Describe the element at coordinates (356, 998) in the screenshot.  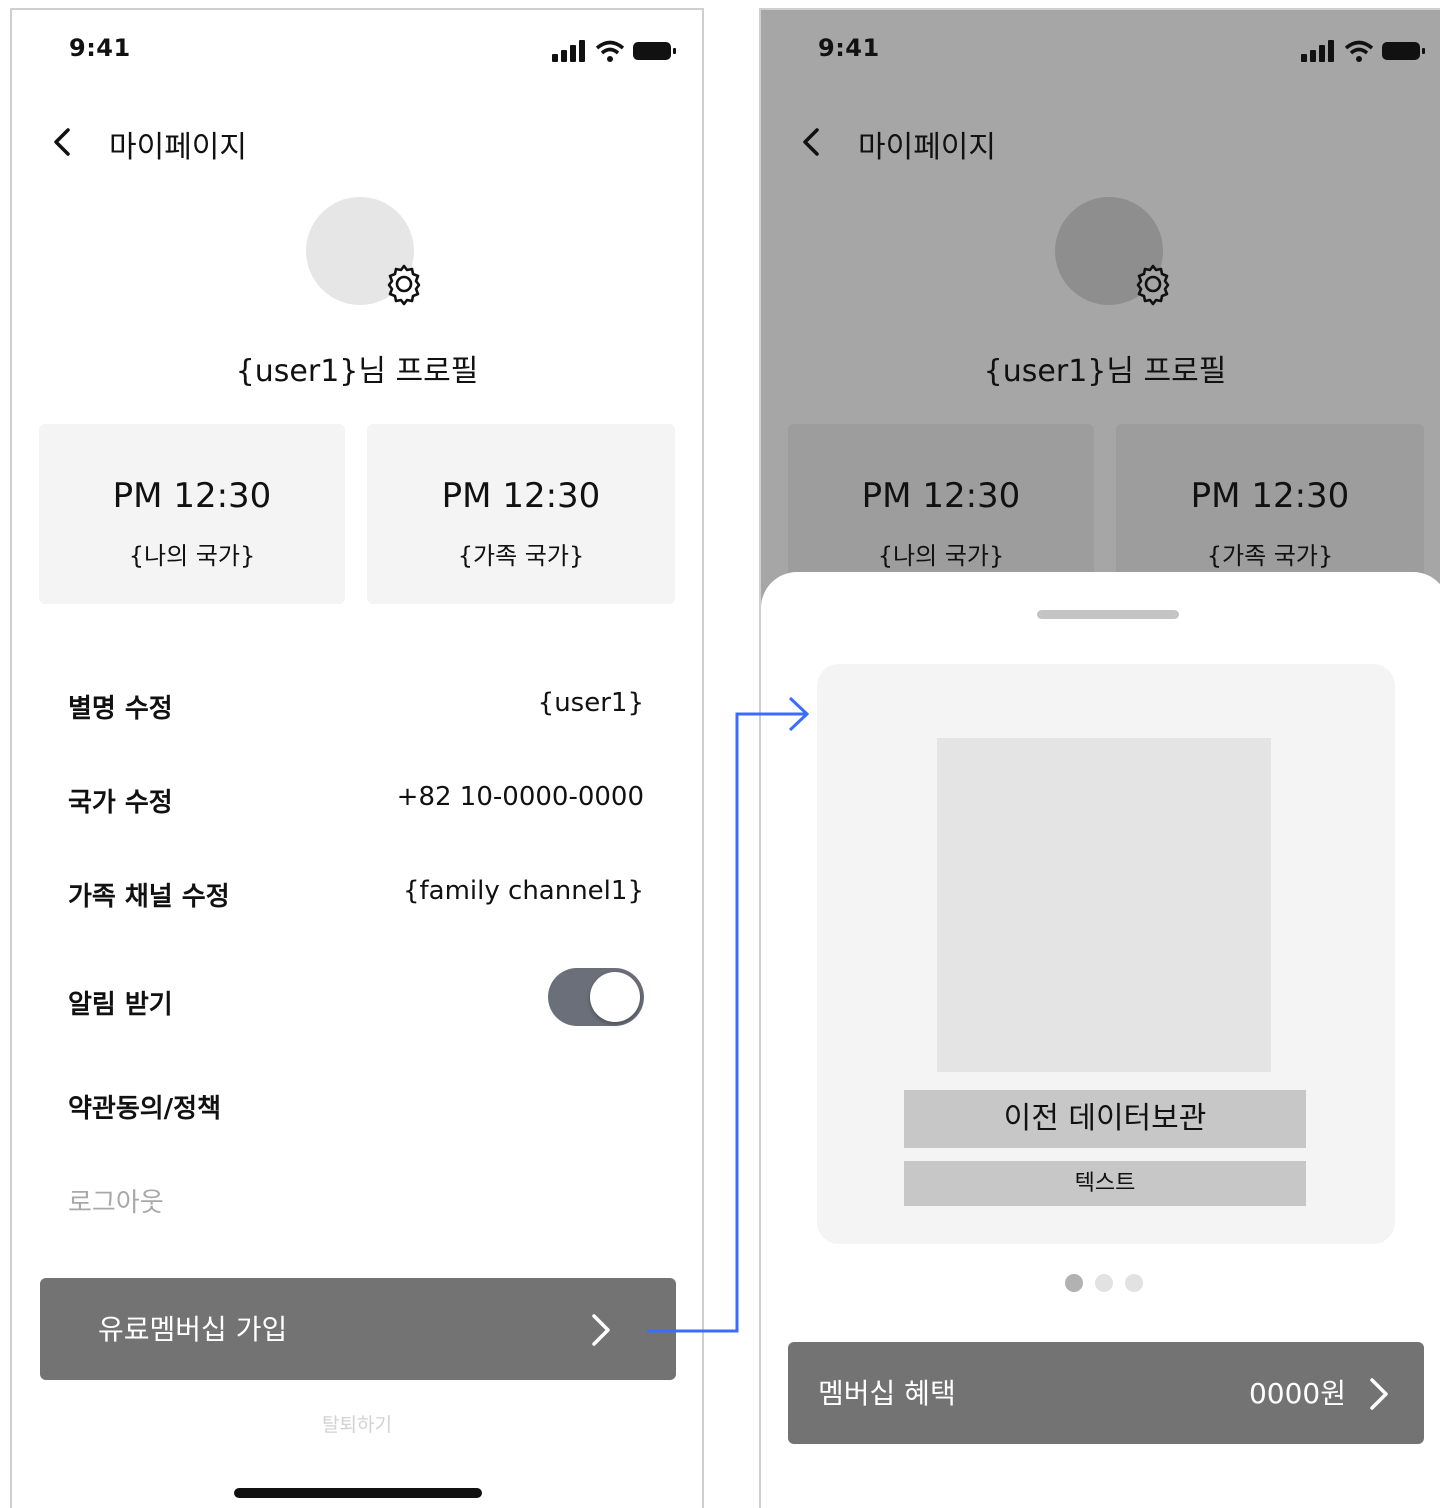
I see `notifications-row: 알림 받기` at that location.